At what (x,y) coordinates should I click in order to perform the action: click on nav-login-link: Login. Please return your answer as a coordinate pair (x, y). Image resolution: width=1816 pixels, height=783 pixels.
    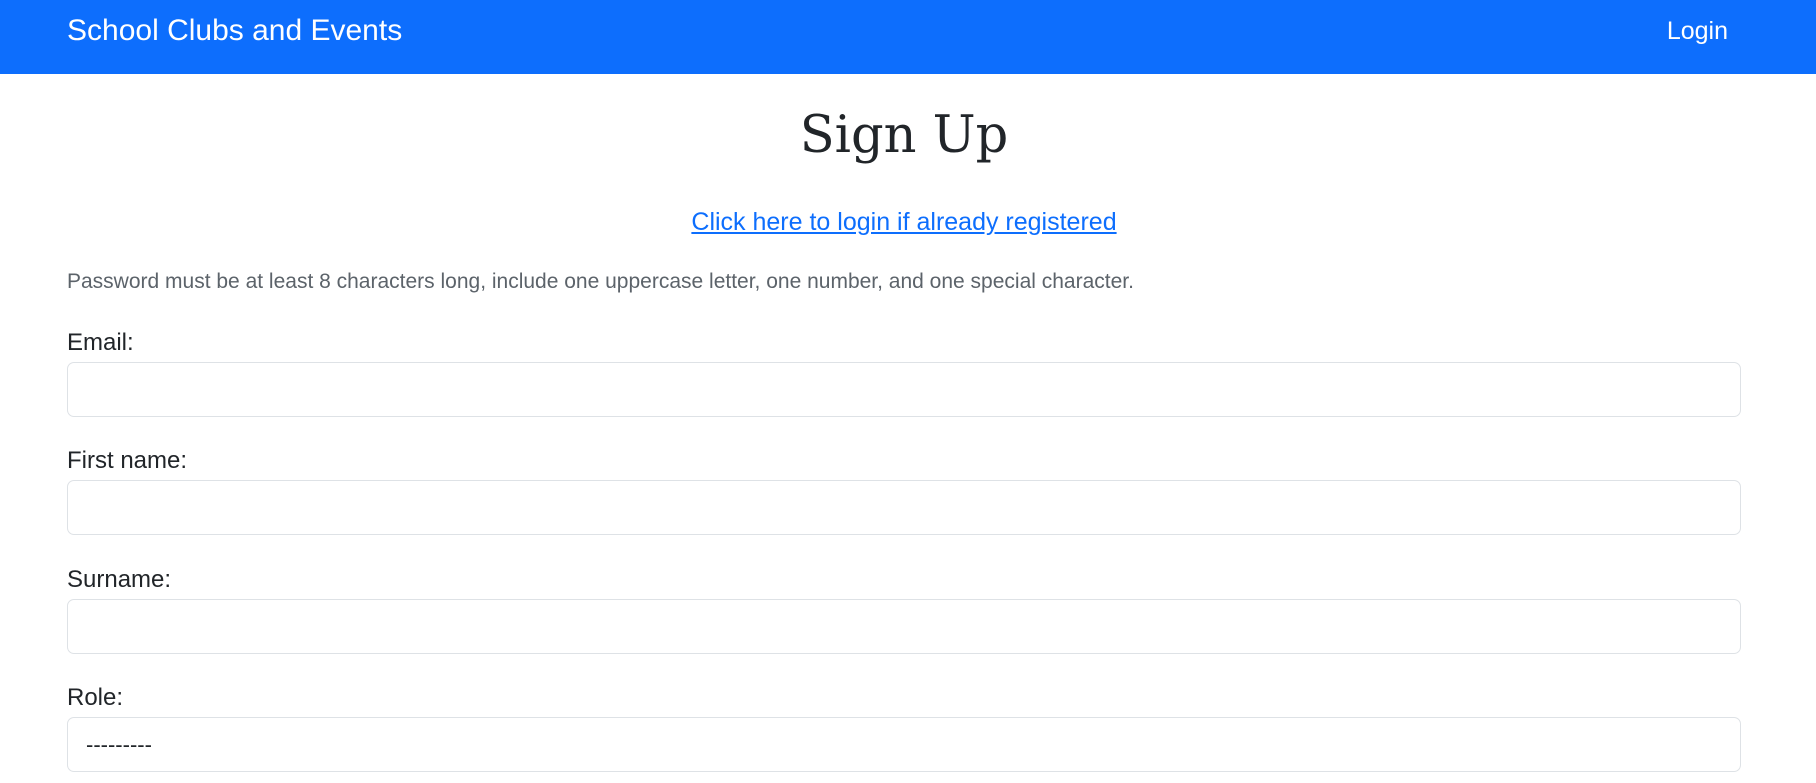
    Looking at the image, I should click on (1697, 31).